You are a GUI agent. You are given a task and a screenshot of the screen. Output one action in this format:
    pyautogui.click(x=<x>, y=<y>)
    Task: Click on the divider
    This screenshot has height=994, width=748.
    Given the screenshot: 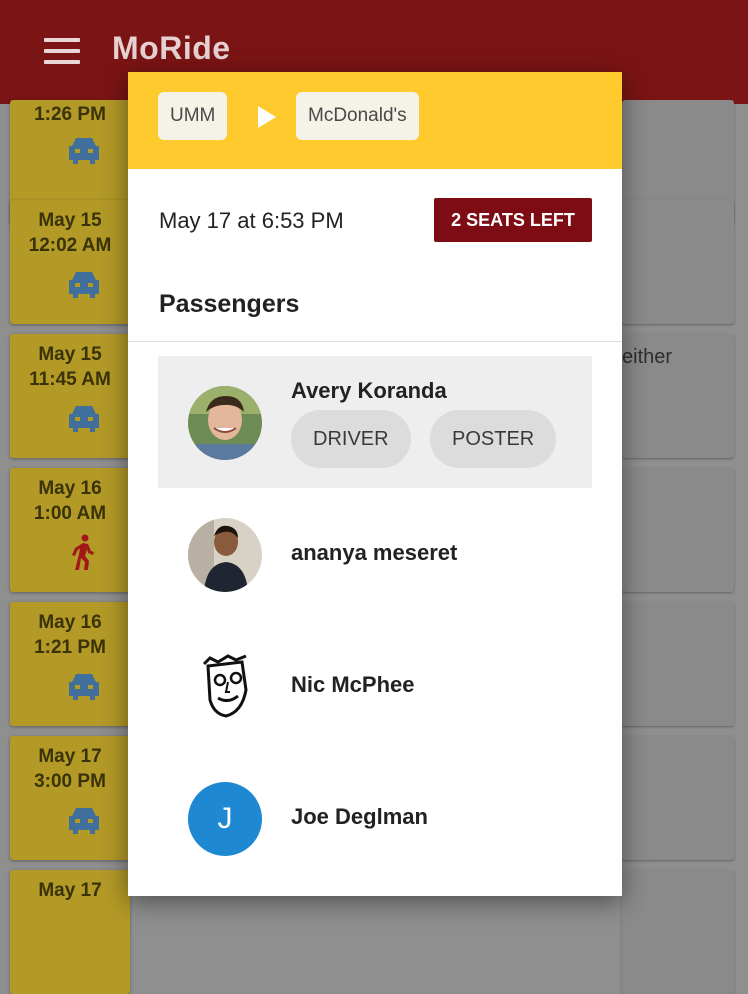 What is the action you would take?
    pyautogui.click(x=375, y=341)
    